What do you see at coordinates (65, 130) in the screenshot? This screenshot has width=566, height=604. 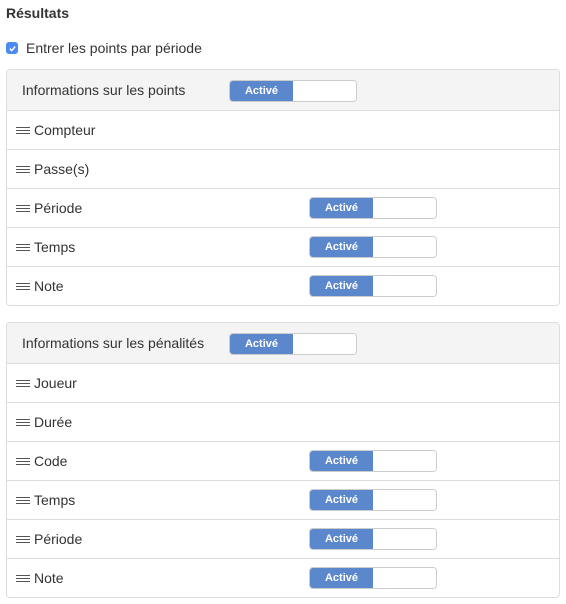 I see `row-label: Compteur` at bounding box center [65, 130].